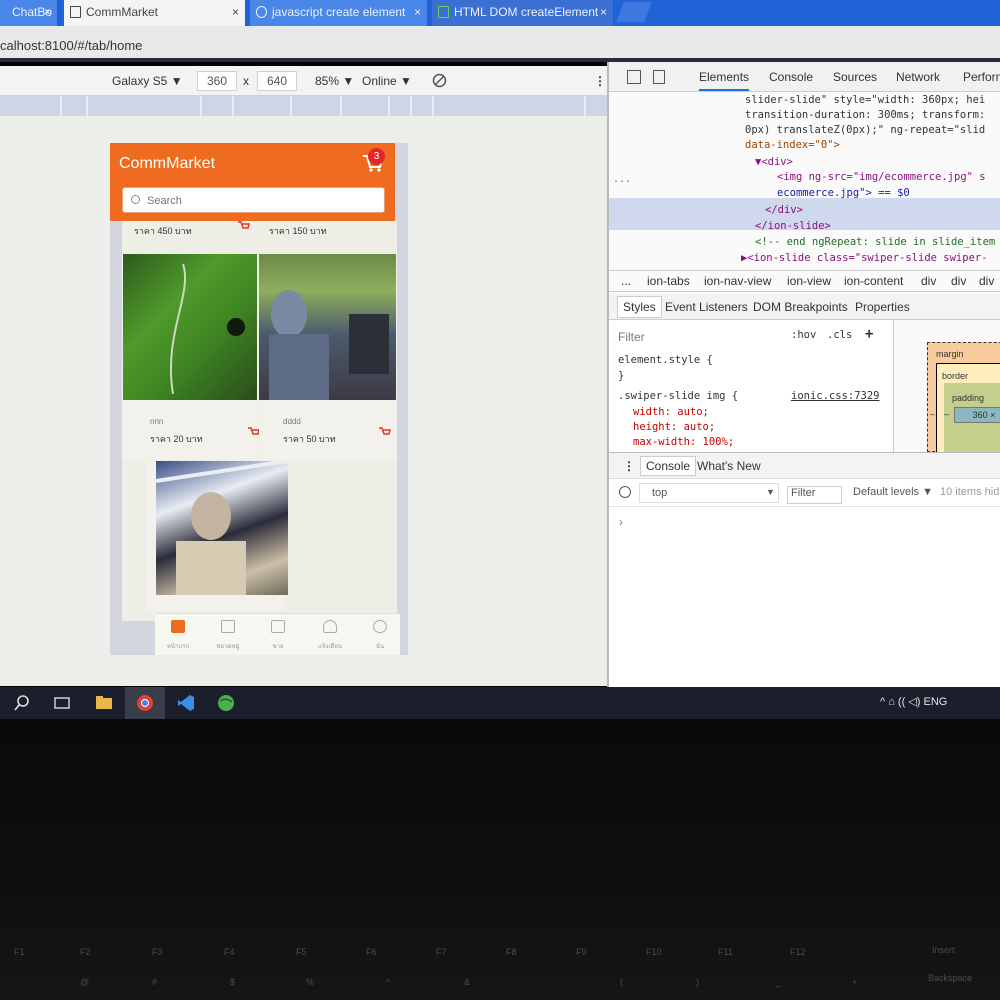 The image size is (1000, 1000). Describe the element at coordinates (665, 360) in the screenshot. I see `style-rule-line: element.style {` at that location.